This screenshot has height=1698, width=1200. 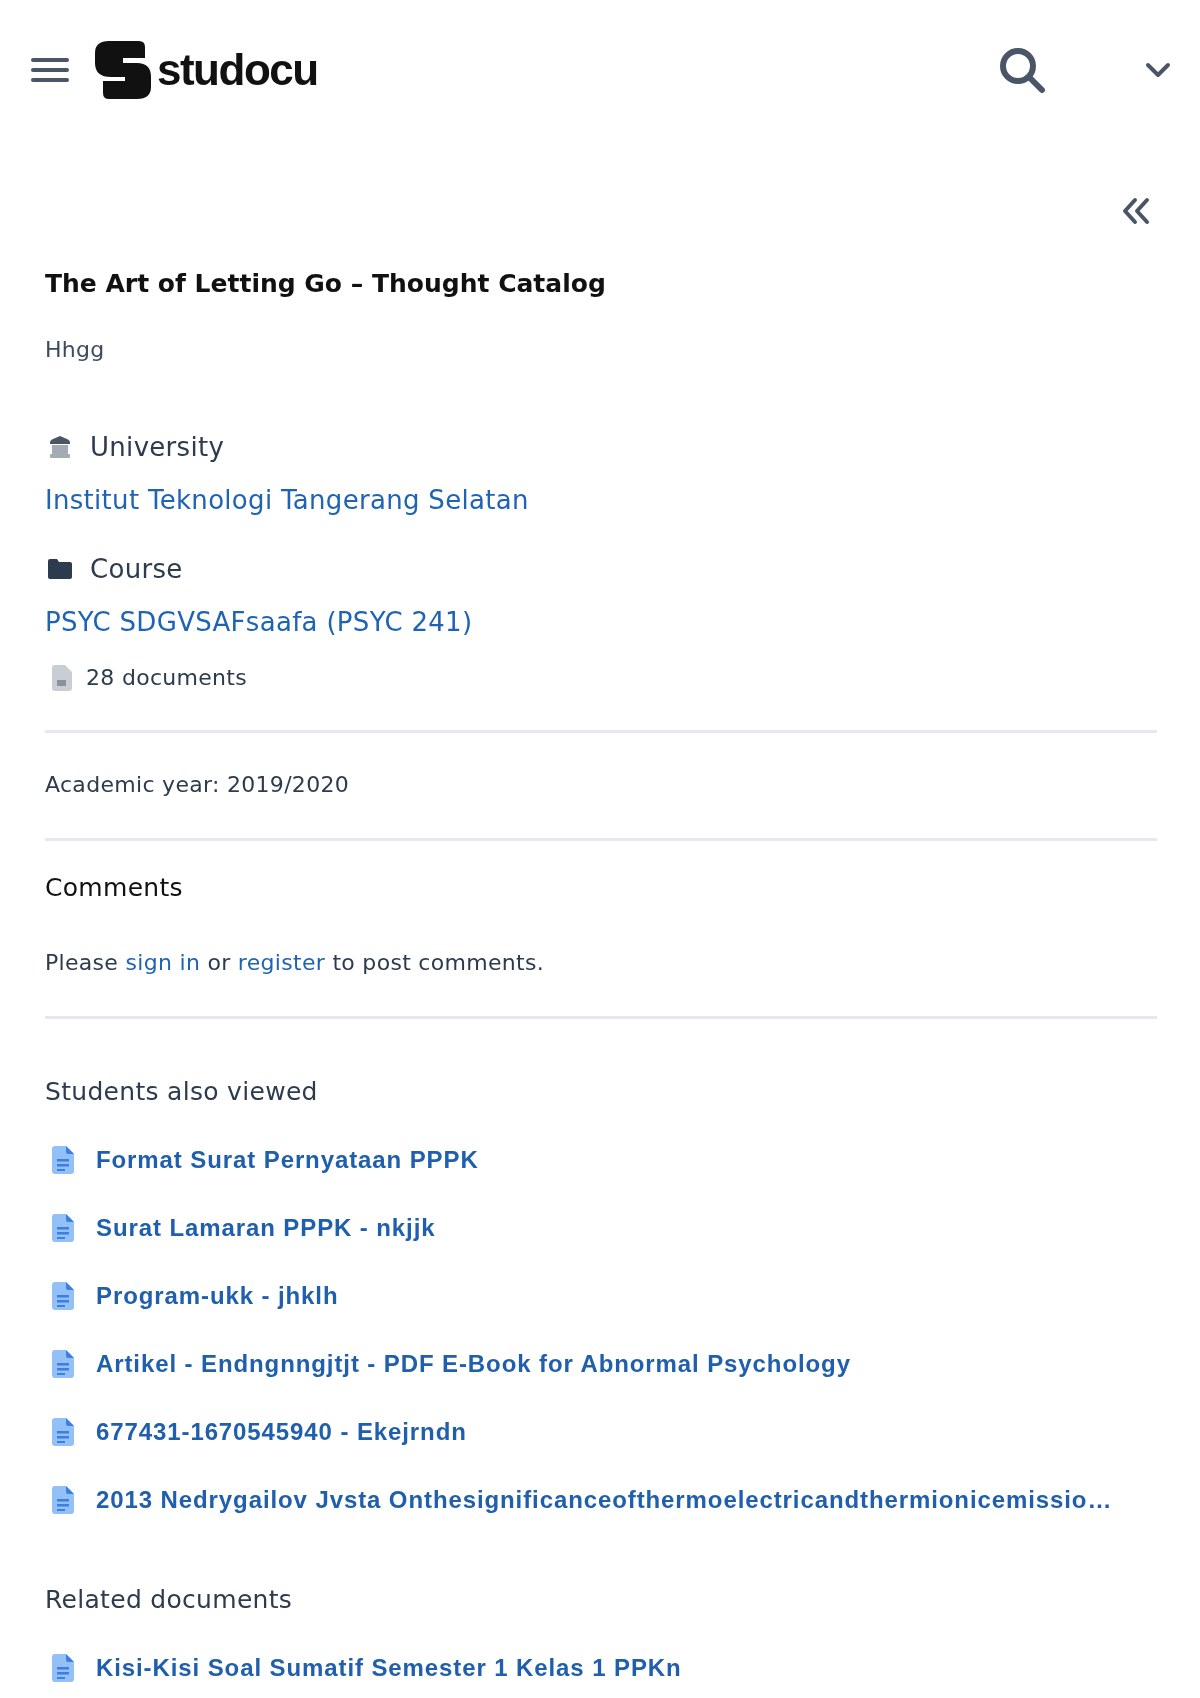 What do you see at coordinates (60, 569) in the screenshot?
I see `folder-icon` at bounding box center [60, 569].